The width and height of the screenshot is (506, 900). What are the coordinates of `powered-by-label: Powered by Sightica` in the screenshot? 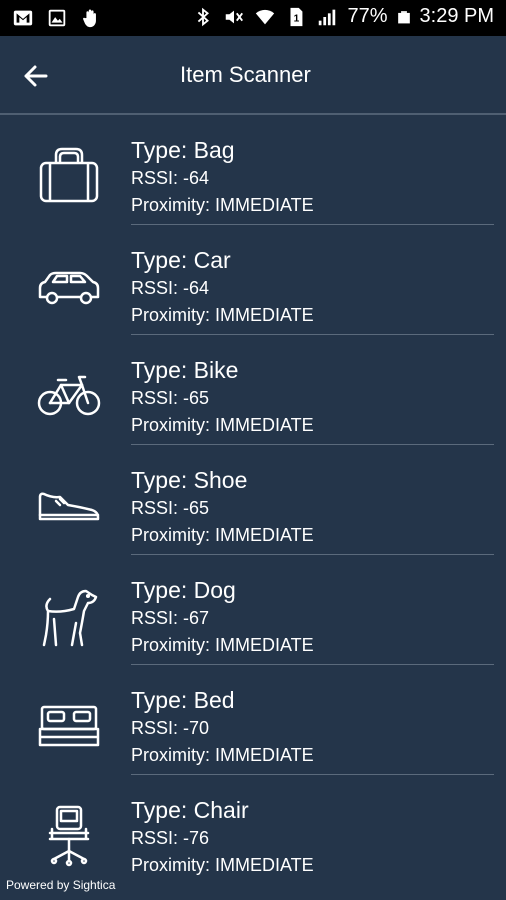 It's located at (61, 885).